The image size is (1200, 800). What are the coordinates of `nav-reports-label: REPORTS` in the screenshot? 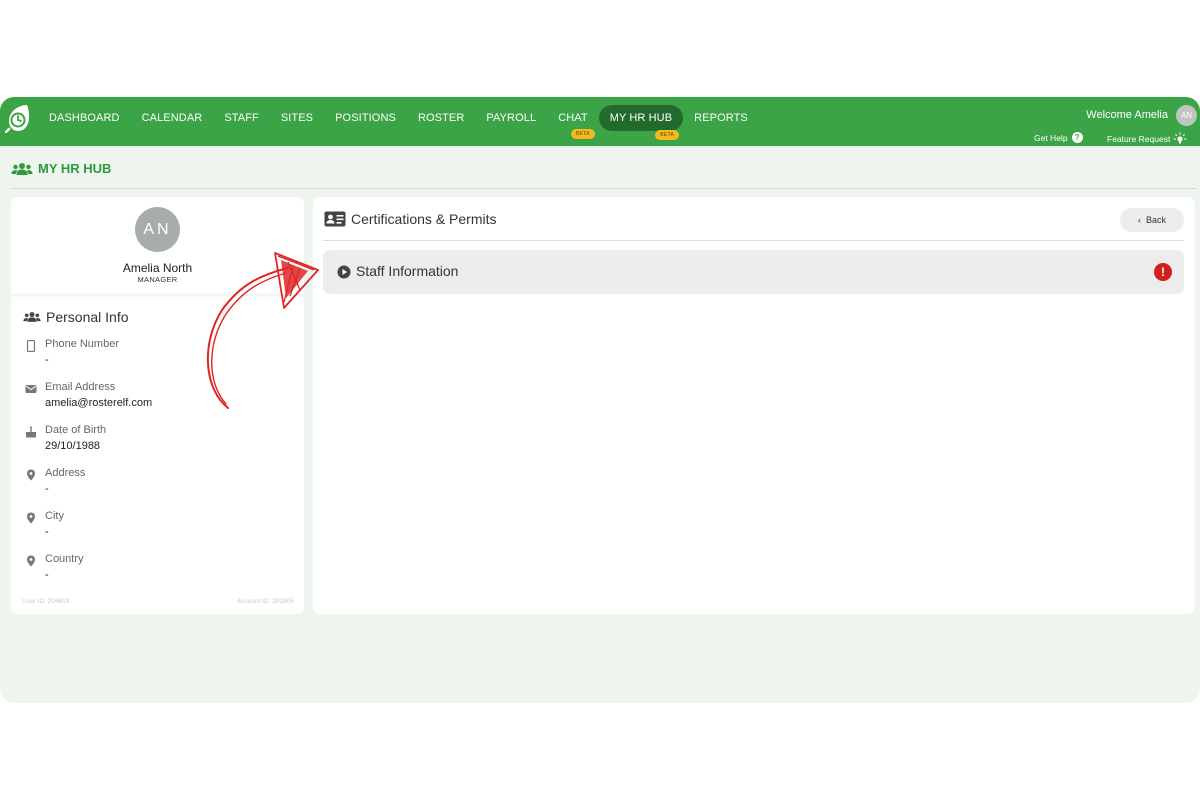 It's located at (721, 118).